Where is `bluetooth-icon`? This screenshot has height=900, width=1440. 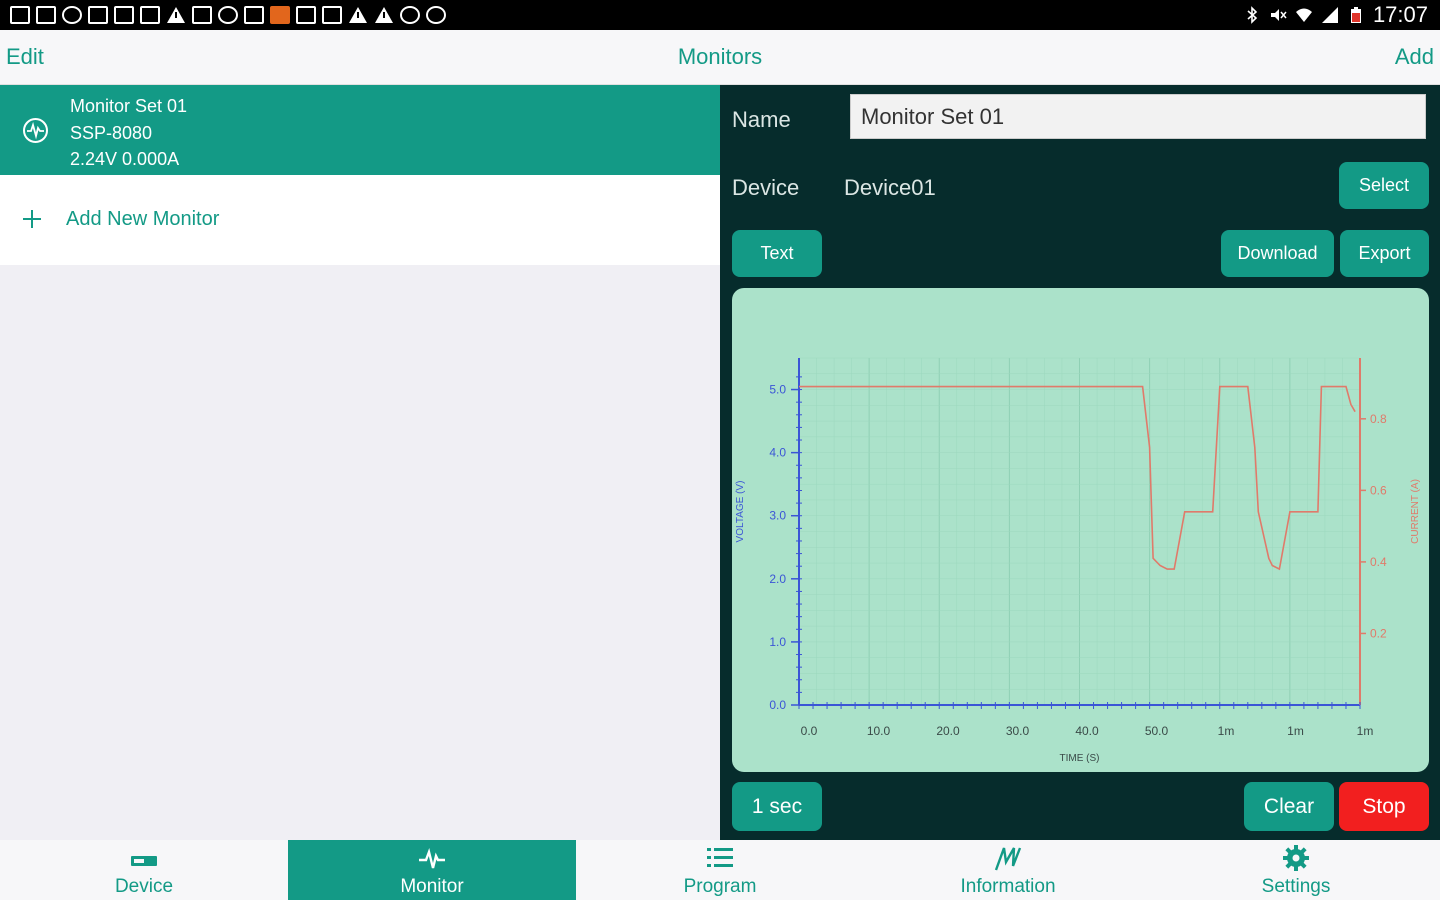 bluetooth-icon is located at coordinates (1252, 15).